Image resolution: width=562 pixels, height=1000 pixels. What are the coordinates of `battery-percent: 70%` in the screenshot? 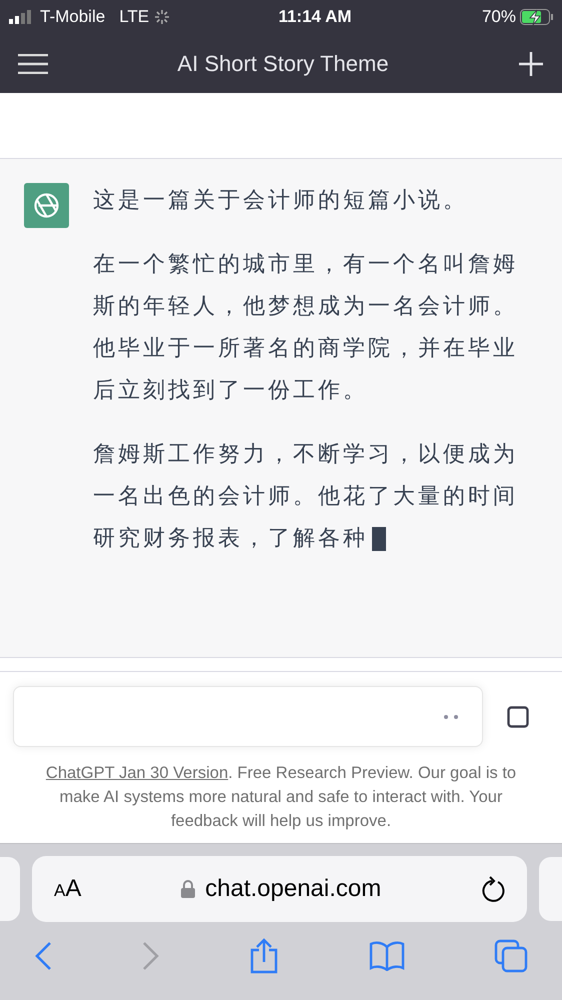 It's located at (499, 17).